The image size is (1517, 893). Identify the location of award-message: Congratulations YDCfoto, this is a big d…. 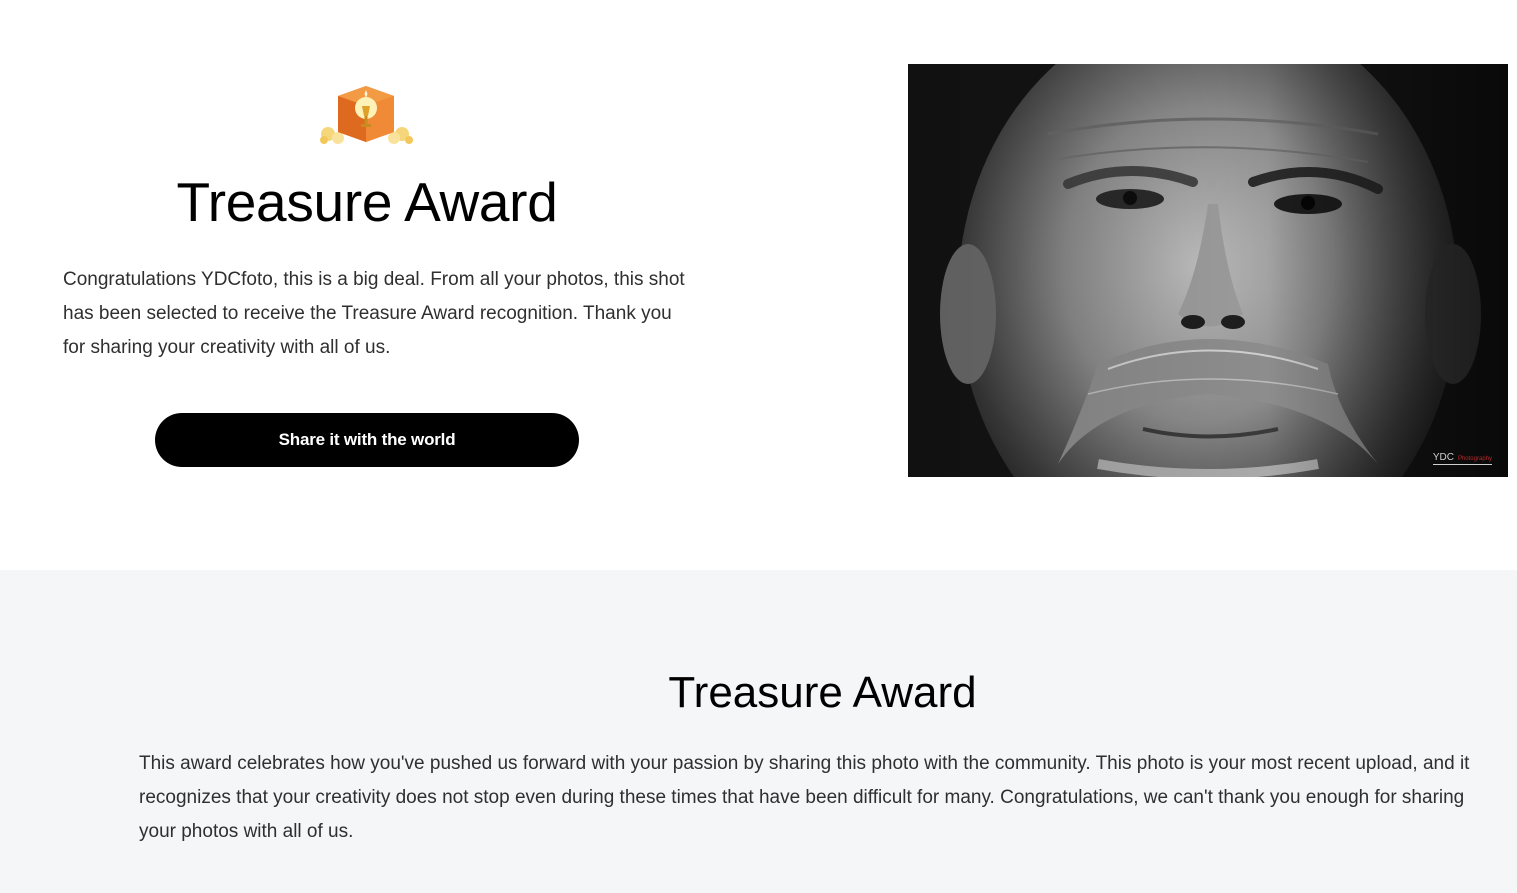
(374, 313).